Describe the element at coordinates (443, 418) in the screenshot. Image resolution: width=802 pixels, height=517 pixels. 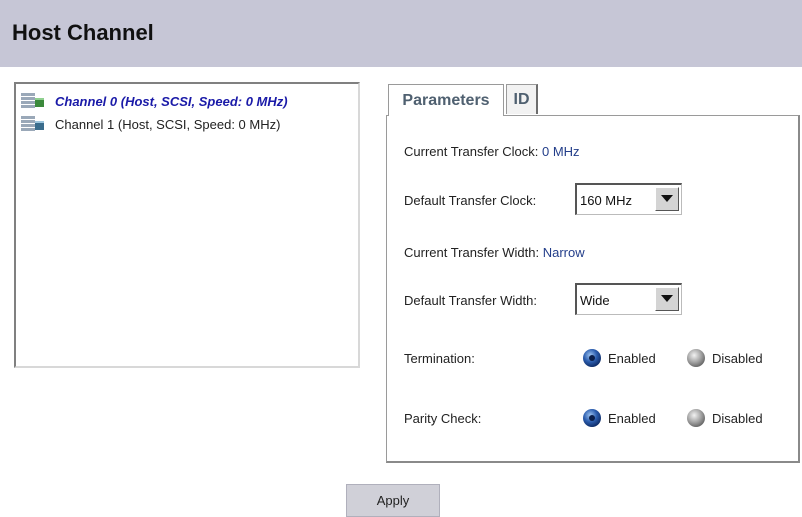
I see `parity-label: Parity Check:` at that location.